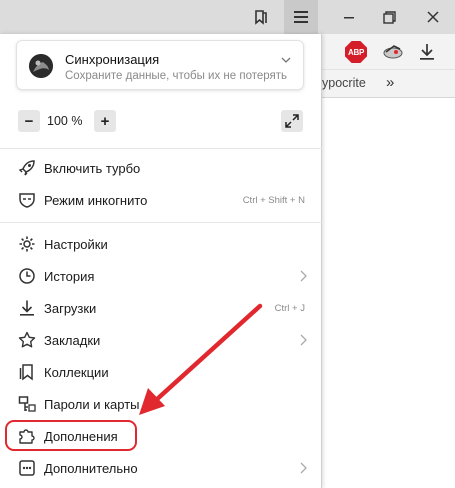 The width and height of the screenshot is (455, 488). I want to click on close-button, so click(433, 17).